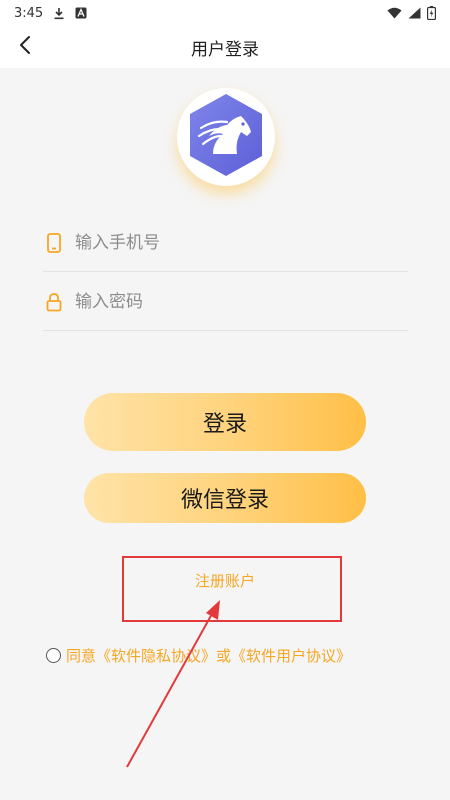 This screenshot has width=450, height=800. Describe the element at coordinates (431, 13) in the screenshot. I see `battery-icon` at that location.